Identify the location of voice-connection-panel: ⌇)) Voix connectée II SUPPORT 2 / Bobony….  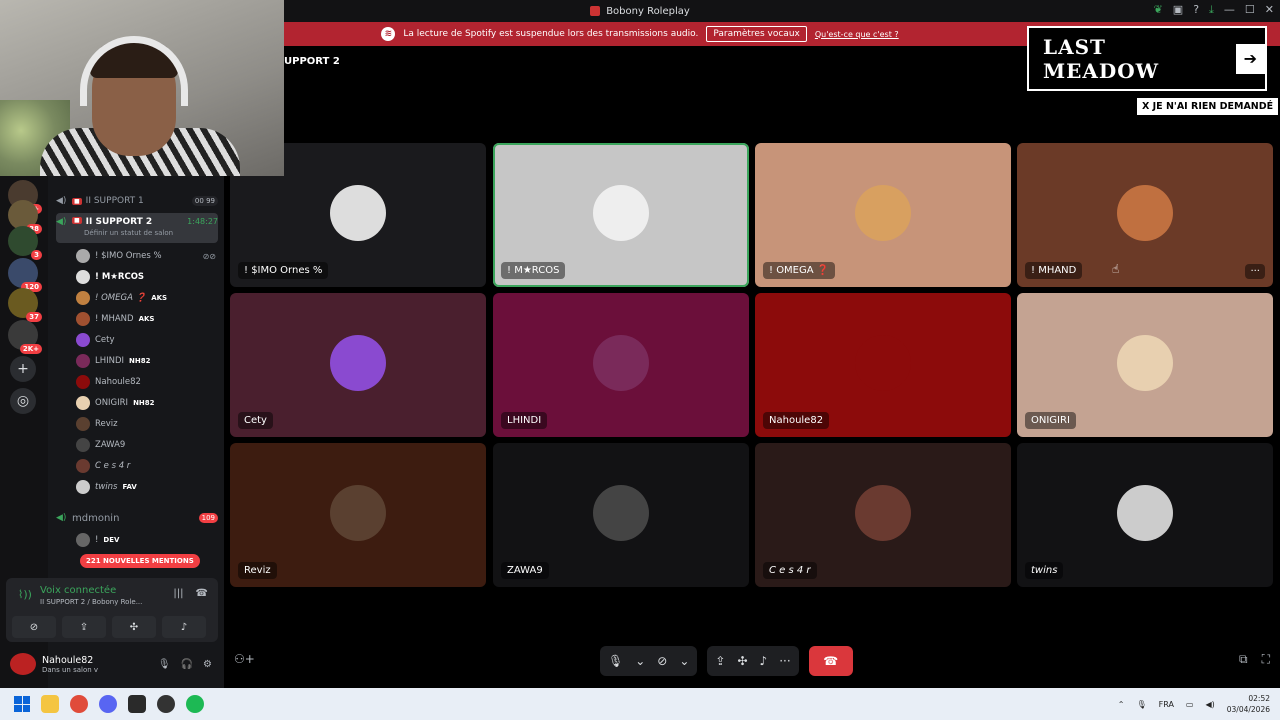
(112, 610).